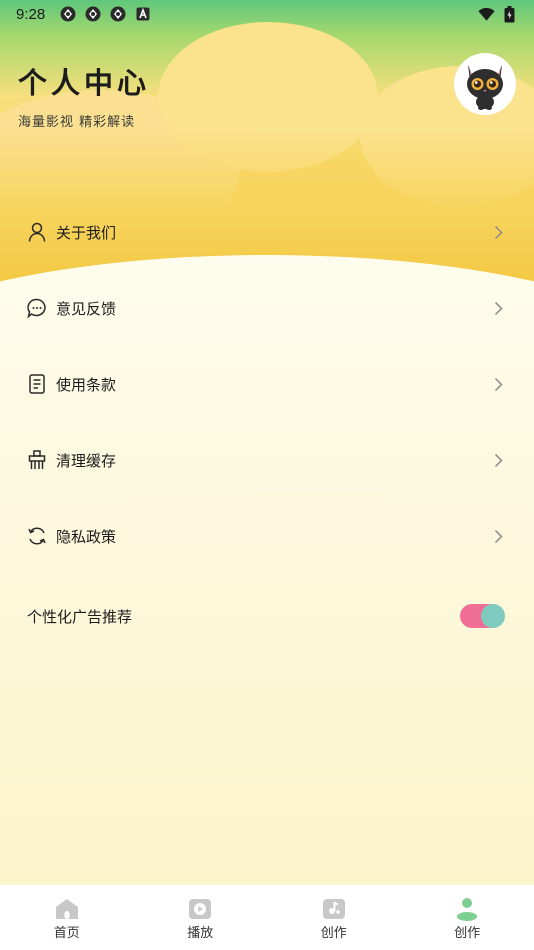 This screenshot has height=950, width=534. I want to click on menu-item-label: 意见反馈, so click(86, 308).